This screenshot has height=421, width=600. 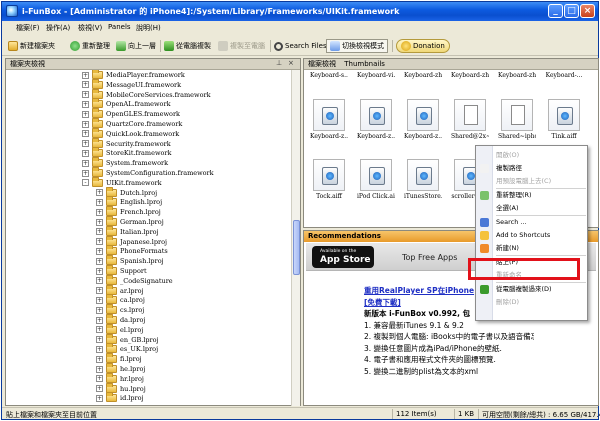 I want to click on close-pane-icon: ×, so click(x=291, y=63).